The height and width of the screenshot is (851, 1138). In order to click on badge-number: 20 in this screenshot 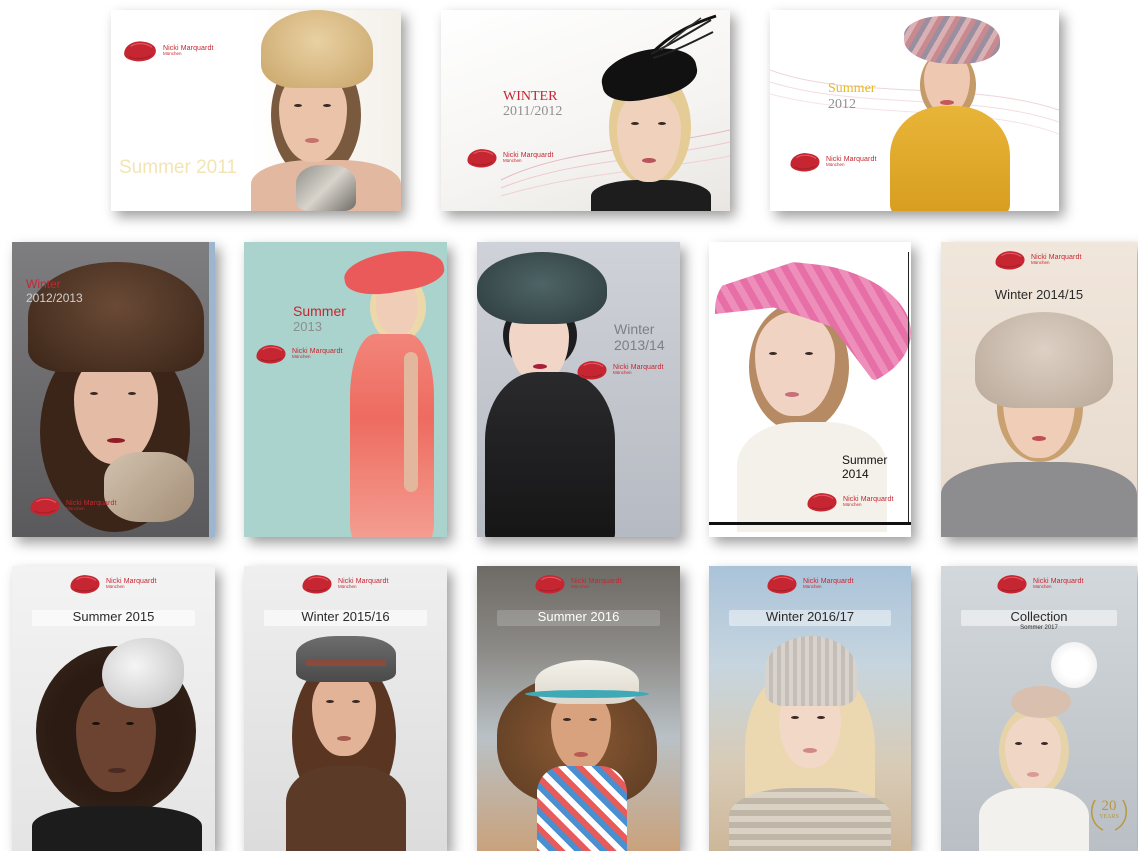, I will do `click(1109, 806)`.